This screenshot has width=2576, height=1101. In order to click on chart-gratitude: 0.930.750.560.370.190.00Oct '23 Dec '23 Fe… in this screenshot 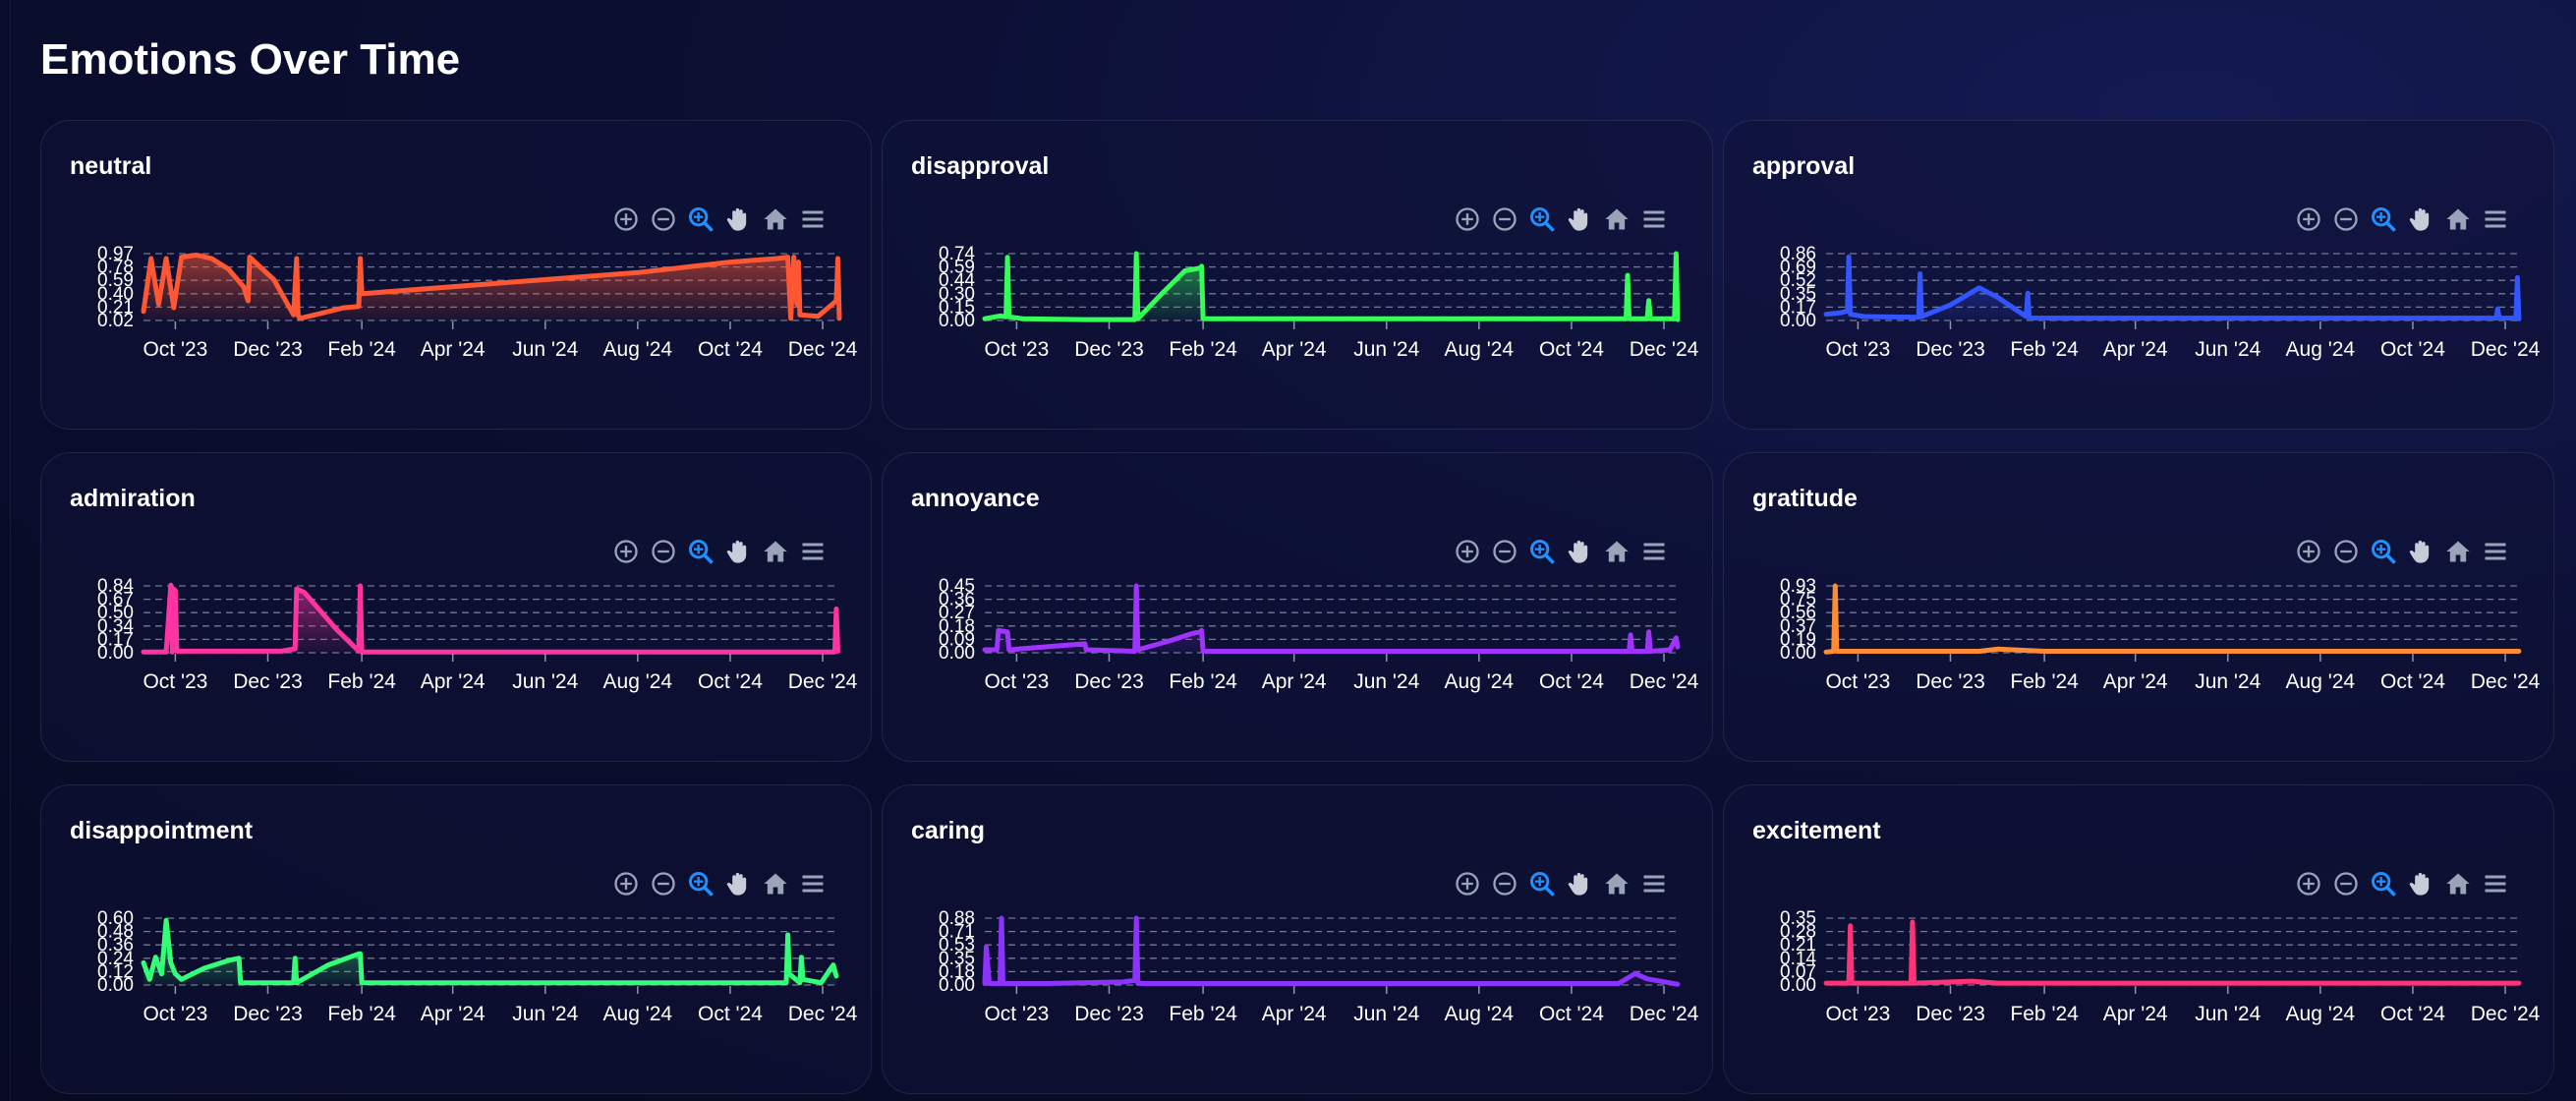, I will do `click(2160, 634)`.